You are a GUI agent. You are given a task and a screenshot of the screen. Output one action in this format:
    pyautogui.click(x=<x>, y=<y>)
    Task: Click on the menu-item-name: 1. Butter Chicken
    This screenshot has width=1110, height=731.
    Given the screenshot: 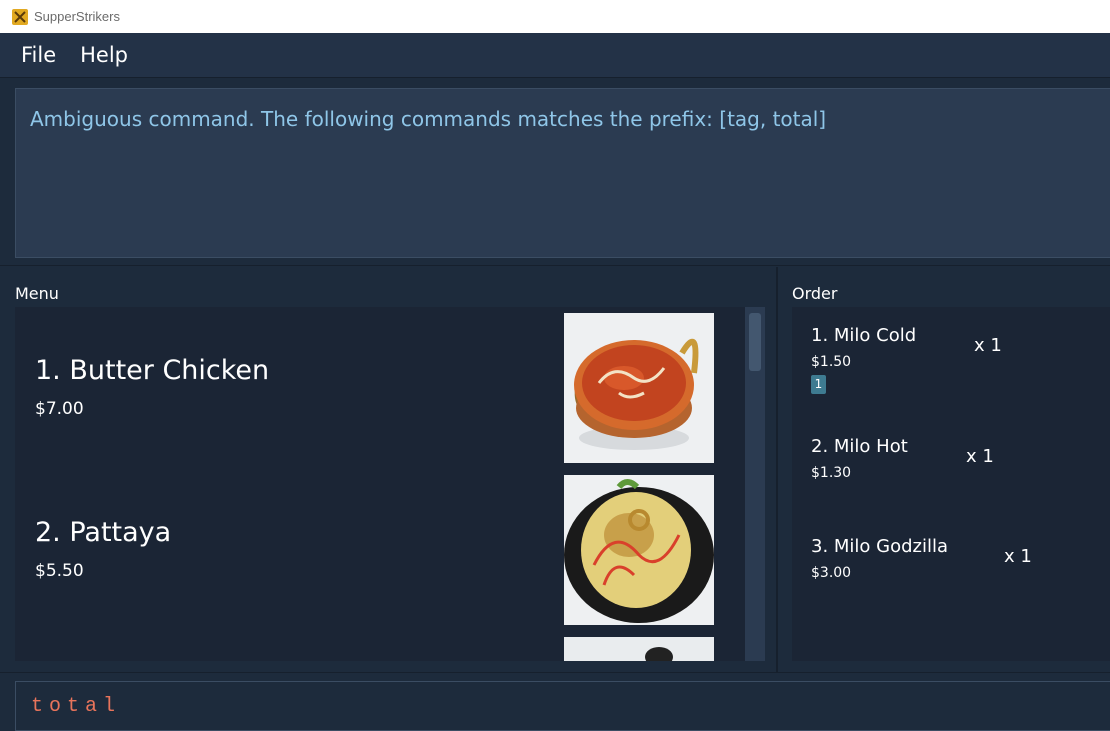 What is the action you would take?
    pyautogui.click(x=152, y=370)
    